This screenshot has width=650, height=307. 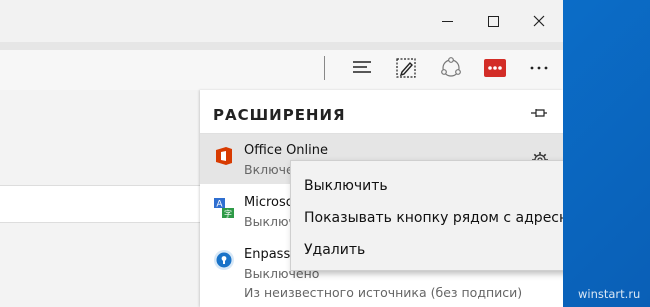 I want to click on web-note-button, so click(x=406, y=68).